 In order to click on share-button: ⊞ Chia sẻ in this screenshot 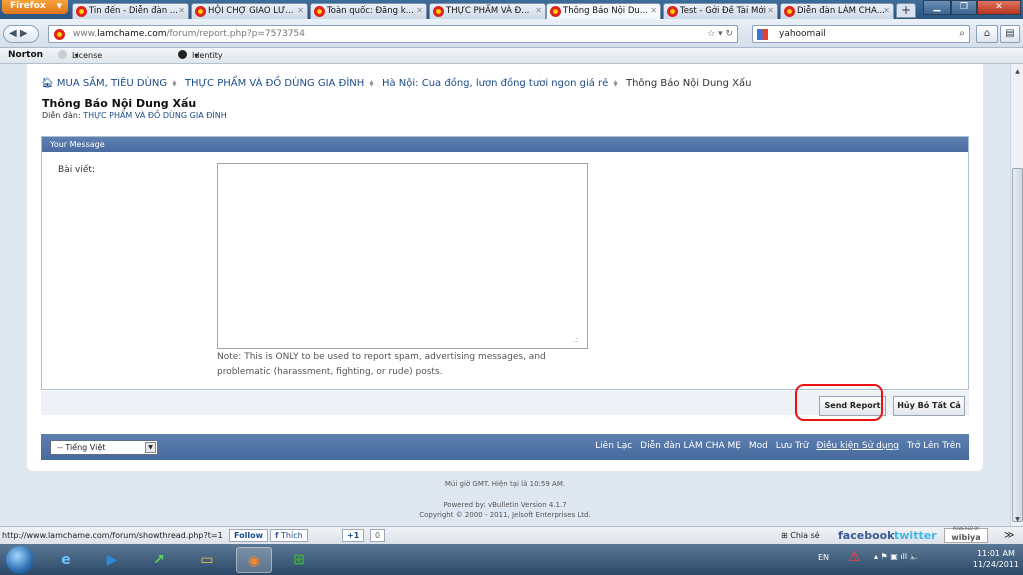, I will do `click(800, 535)`.